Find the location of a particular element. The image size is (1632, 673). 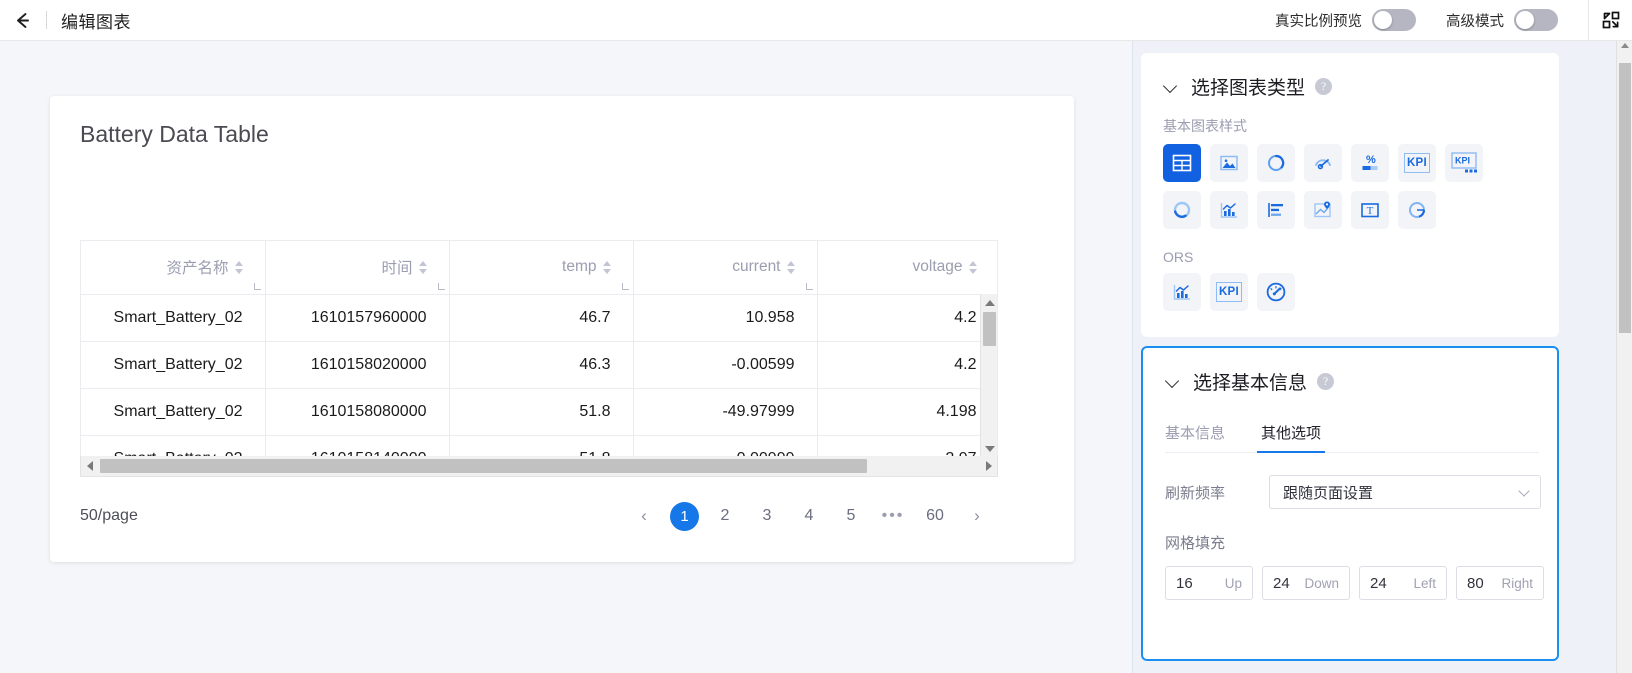

vertical-scroll-thumb is located at coordinates (989, 329).